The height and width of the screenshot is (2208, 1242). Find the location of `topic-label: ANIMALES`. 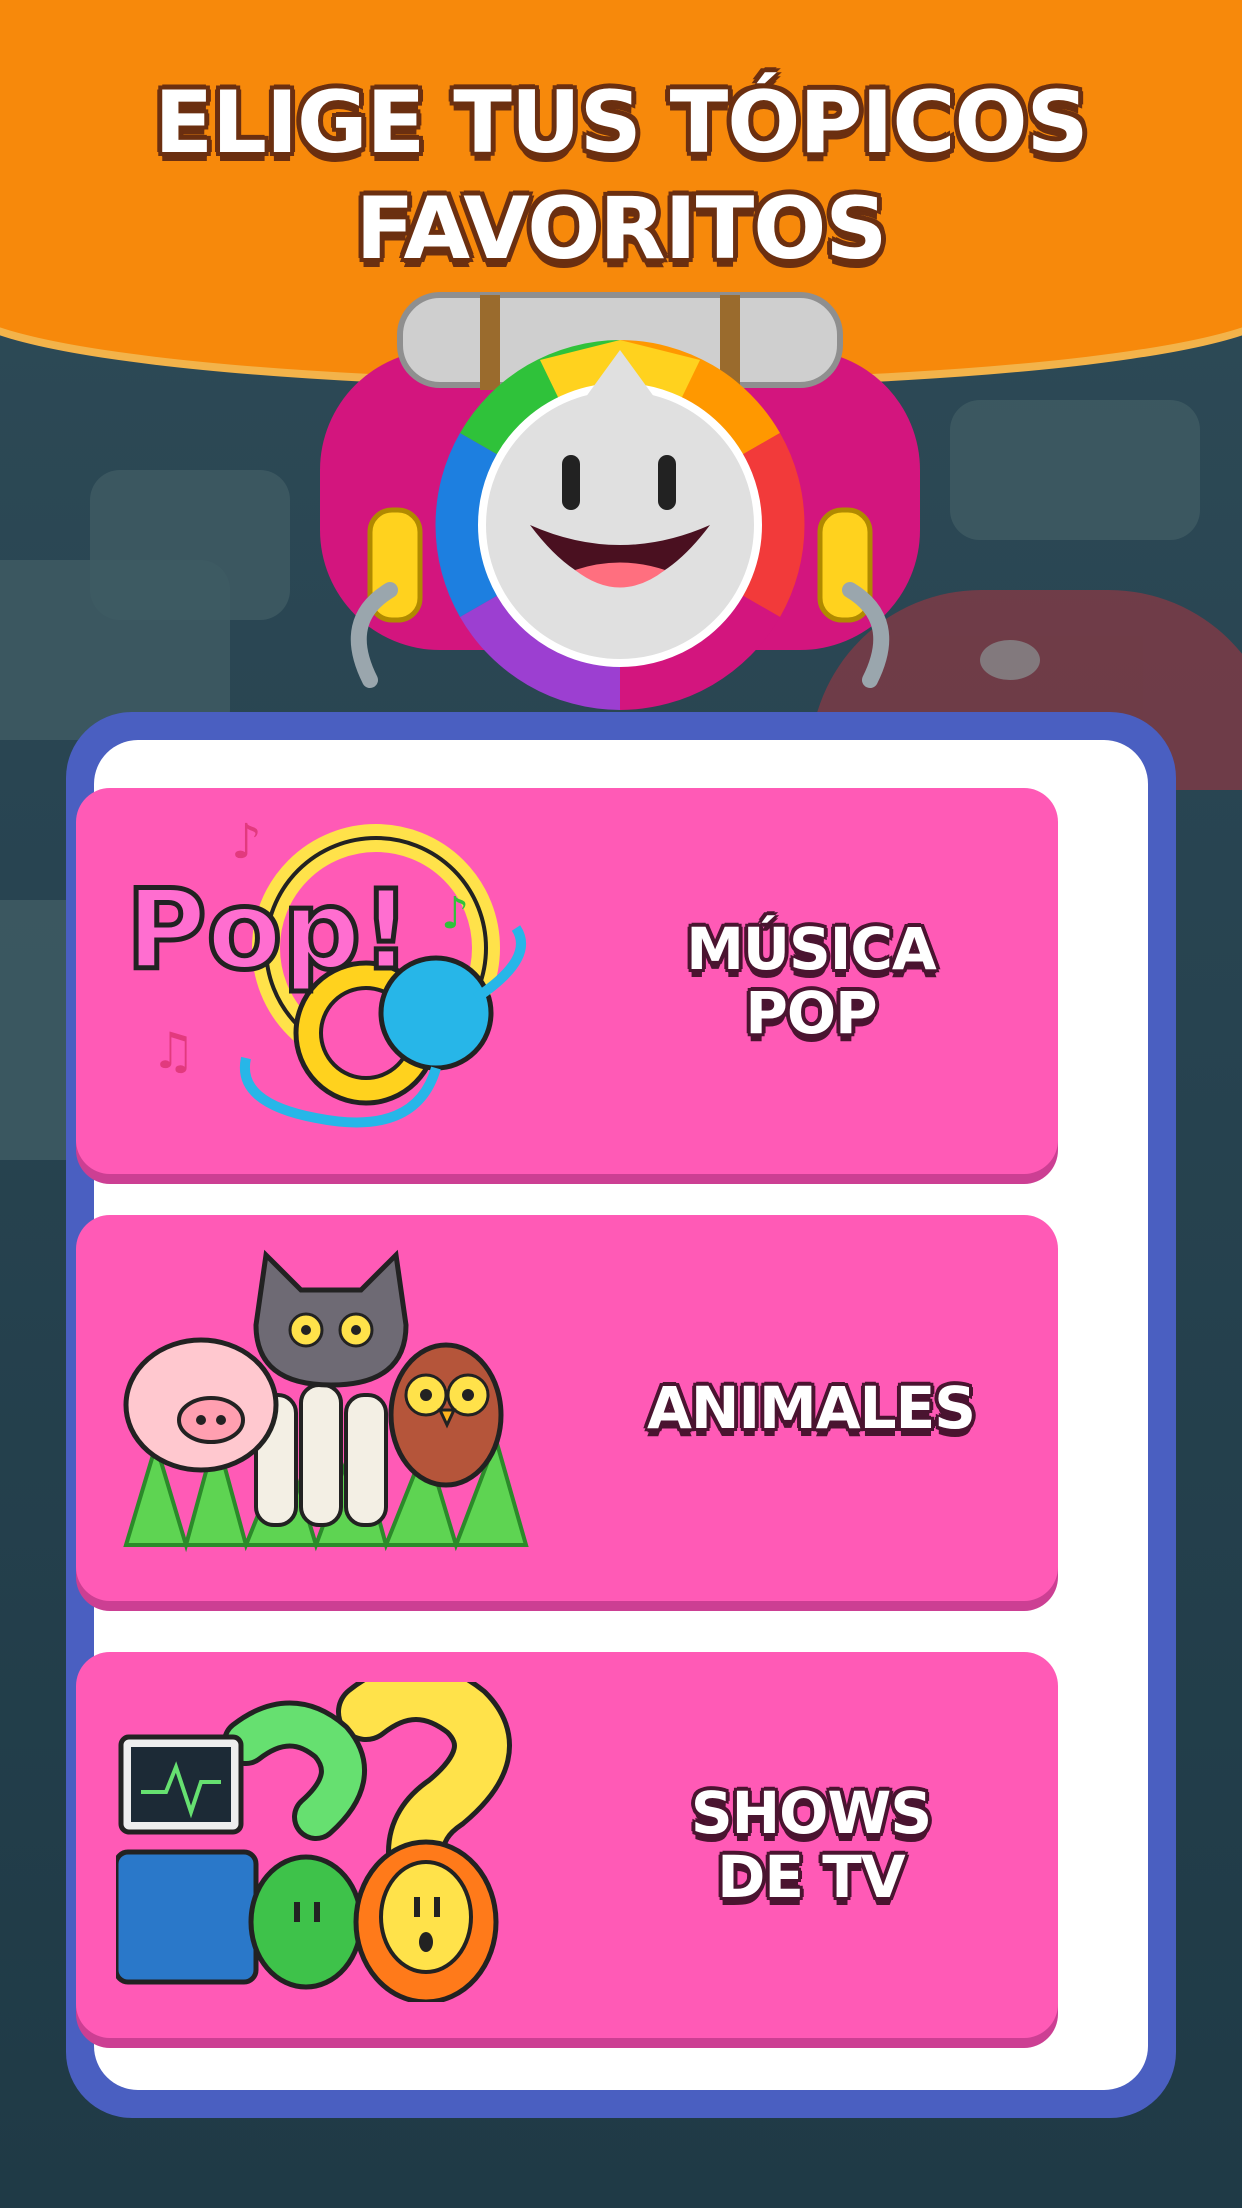

topic-label: ANIMALES is located at coordinates (811, 1408).